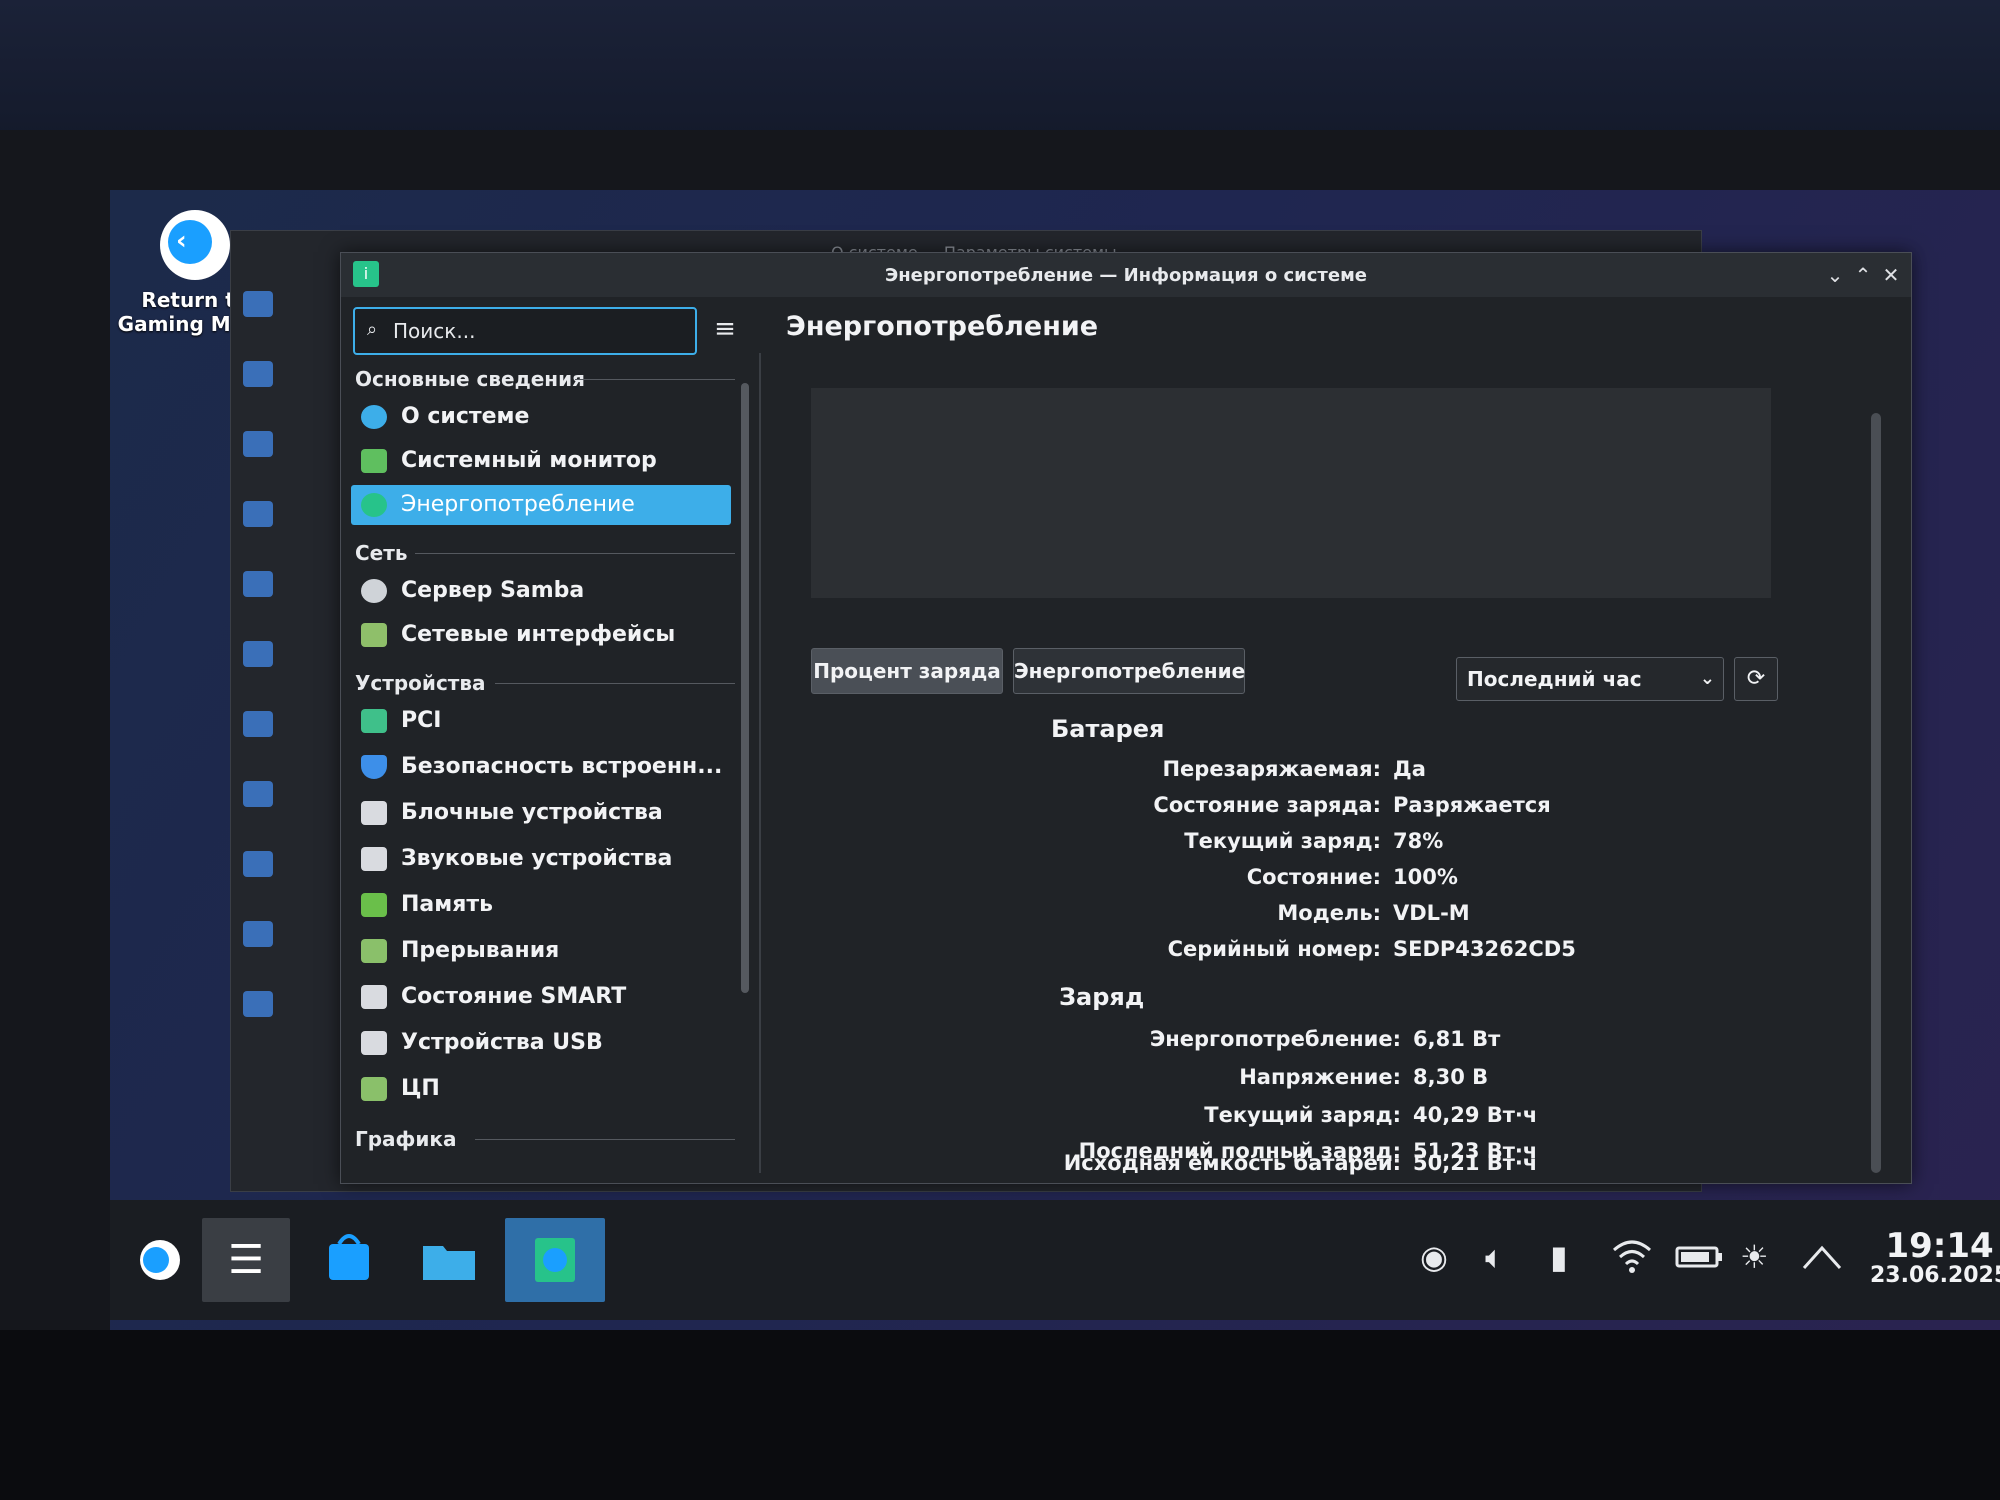 This screenshot has width=2000, height=1500. I want to click on close-button: ✕, so click(1891, 275).